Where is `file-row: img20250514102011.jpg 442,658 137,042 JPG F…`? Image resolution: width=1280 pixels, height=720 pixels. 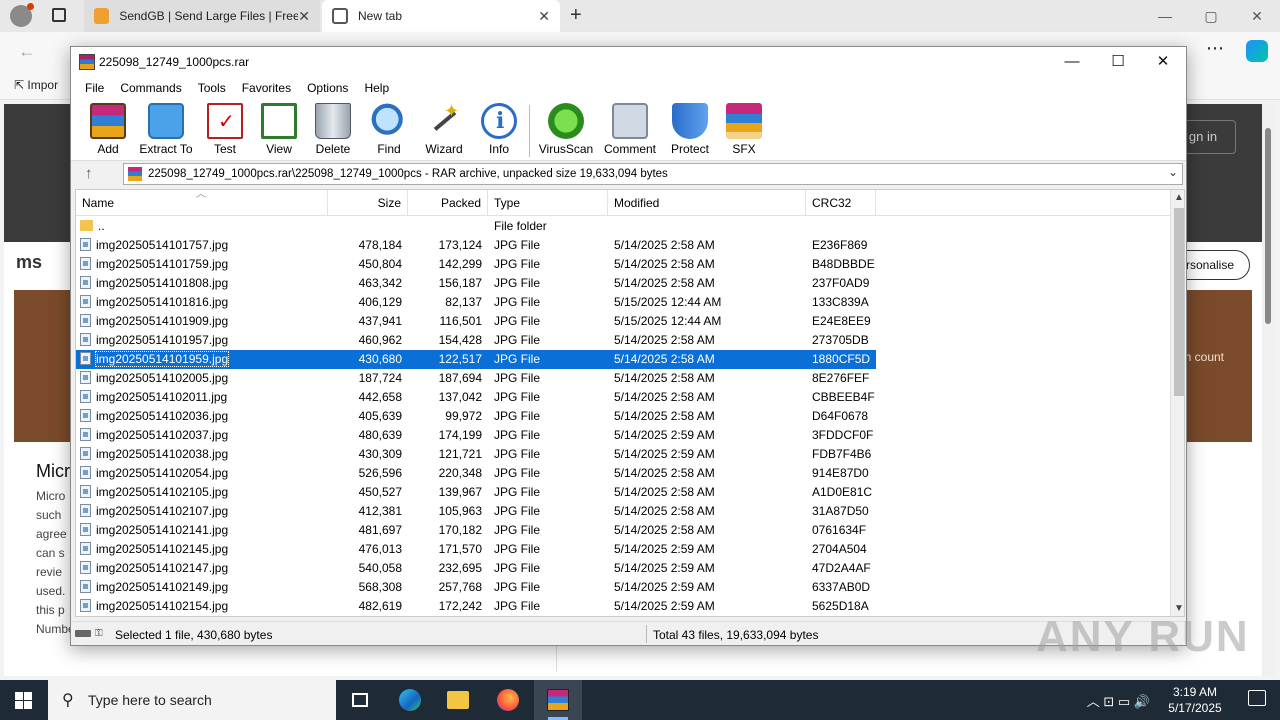
file-row: img20250514102011.jpg 442,658 137,042 JPG F… is located at coordinates (623, 397).